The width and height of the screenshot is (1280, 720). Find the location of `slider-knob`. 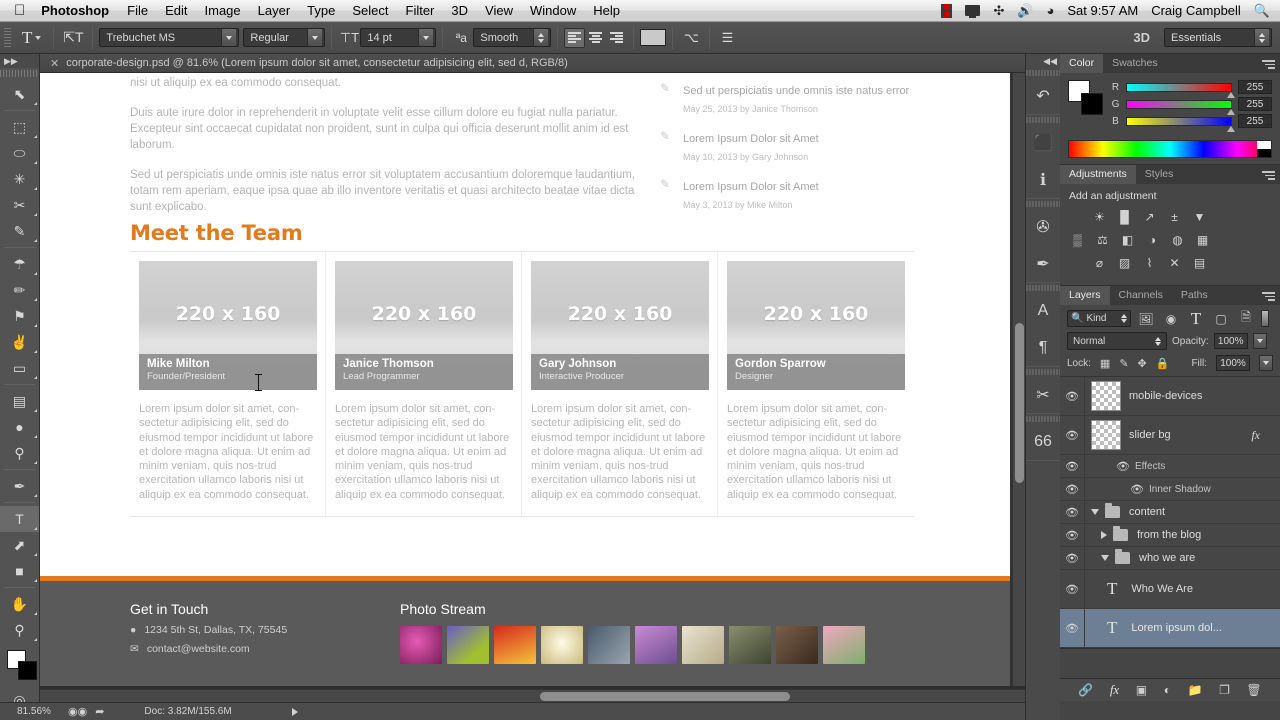

slider-knob is located at coordinates (1231, 111).